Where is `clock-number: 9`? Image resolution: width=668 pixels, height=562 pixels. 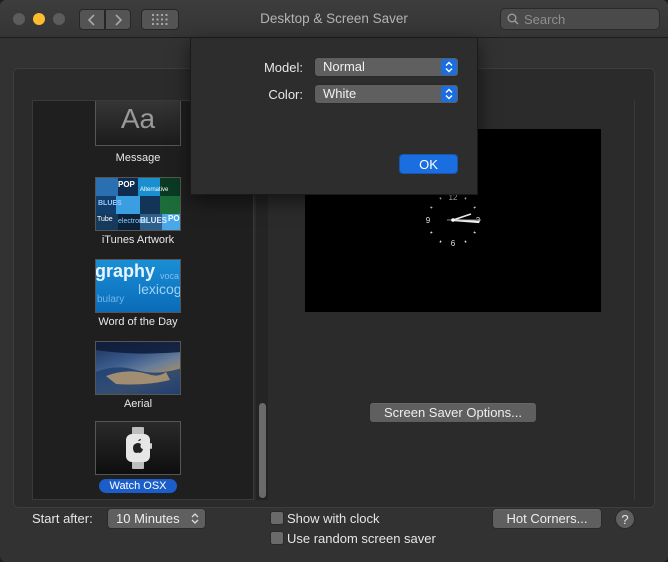
clock-number: 9 is located at coordinates (428, 220).